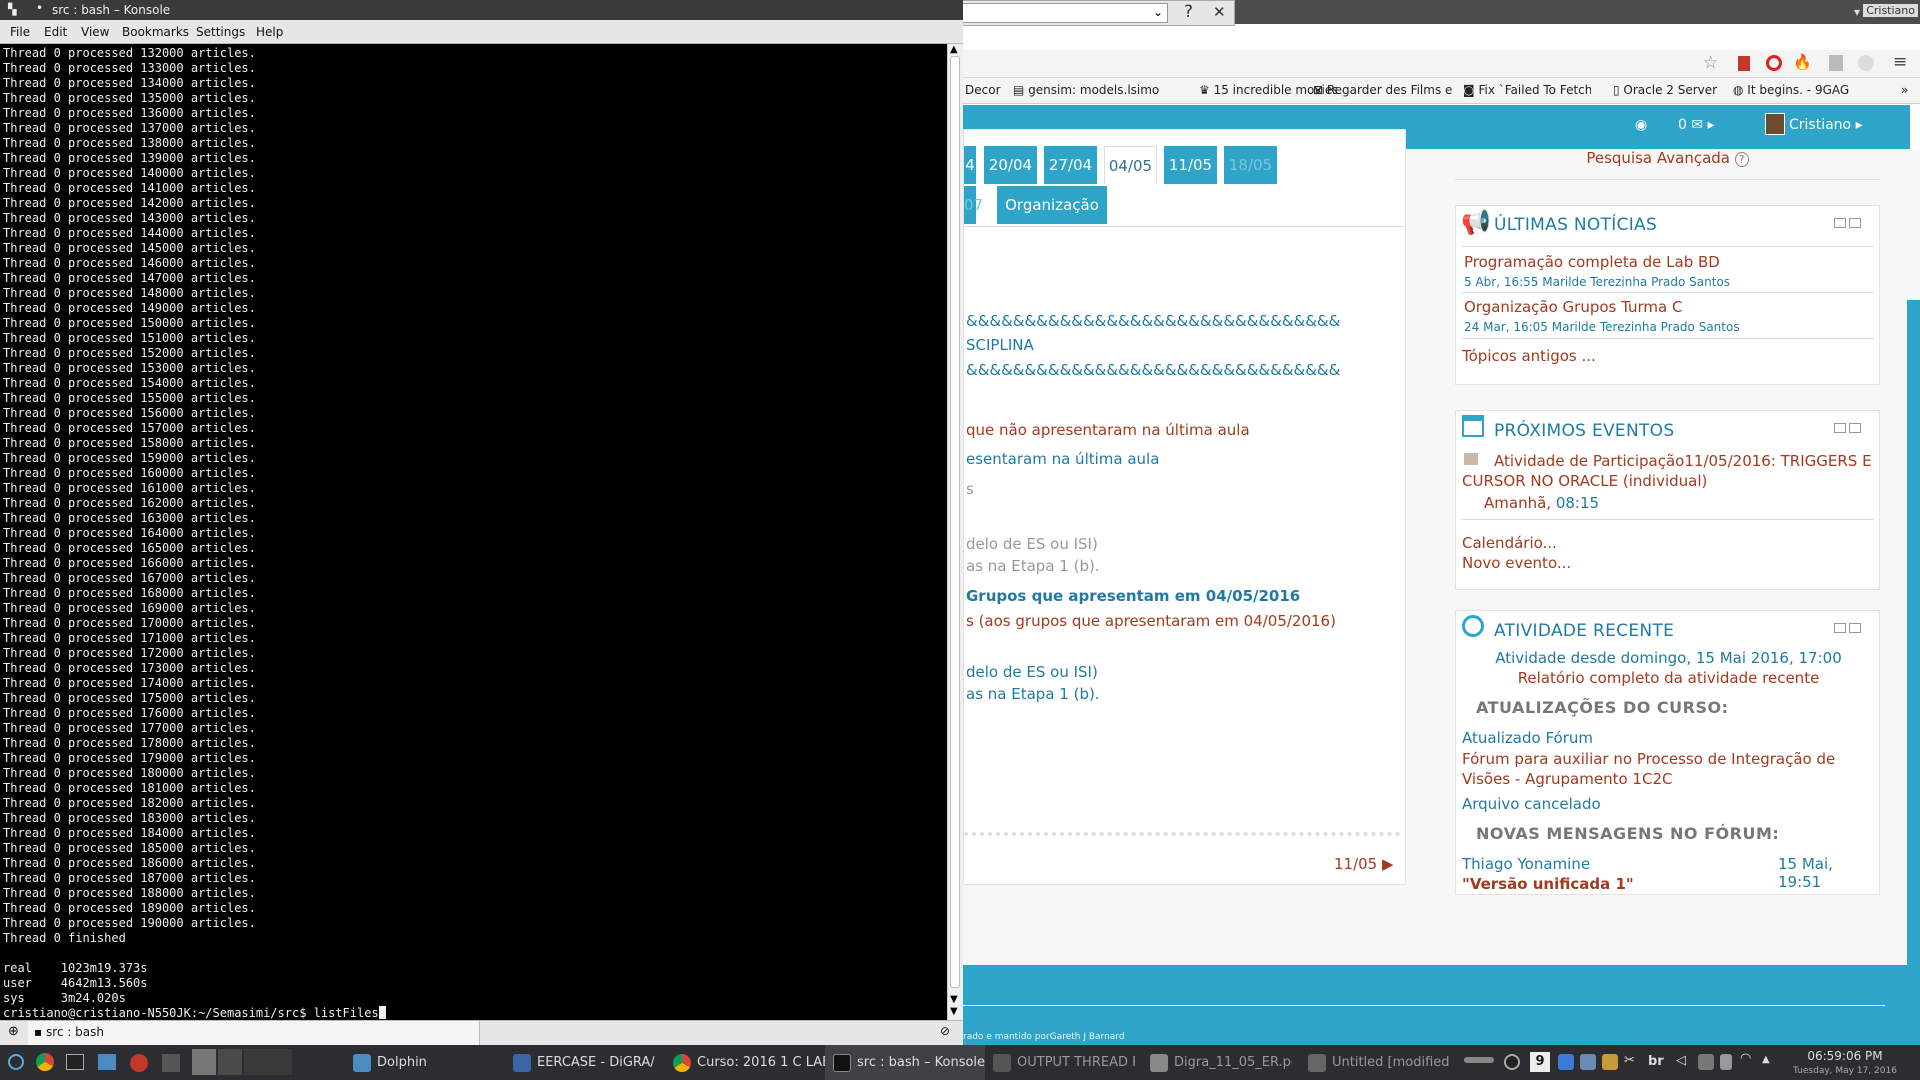  What do you see at coordinates (1052, 205) in the screenshot?
I see `tab-organizacao: Organização` at bounding box center [1052, 205].